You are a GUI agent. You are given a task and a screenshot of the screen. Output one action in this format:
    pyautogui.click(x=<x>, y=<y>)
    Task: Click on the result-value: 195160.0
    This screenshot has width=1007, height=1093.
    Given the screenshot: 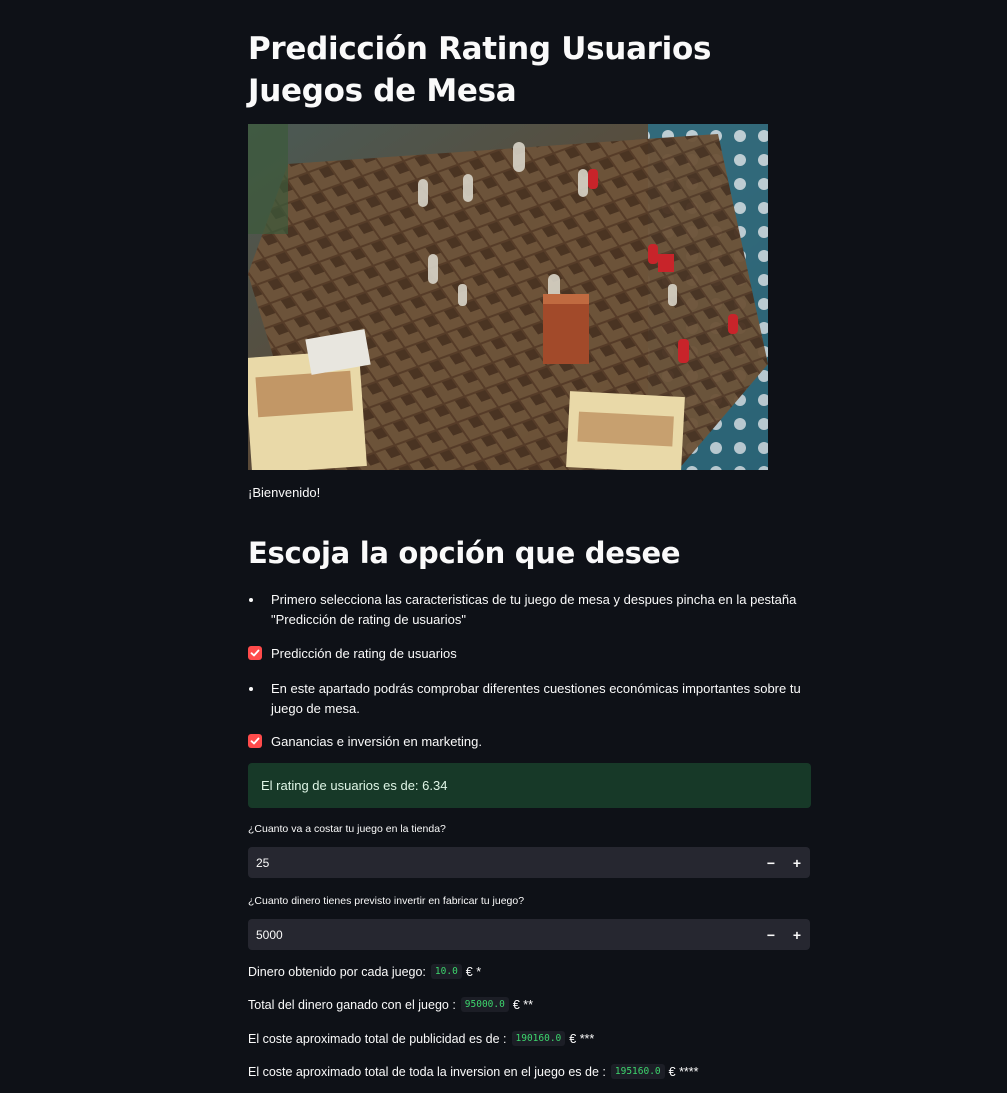 What is the action you would take?
    pyautogui.click(x=637, y=1071)
    